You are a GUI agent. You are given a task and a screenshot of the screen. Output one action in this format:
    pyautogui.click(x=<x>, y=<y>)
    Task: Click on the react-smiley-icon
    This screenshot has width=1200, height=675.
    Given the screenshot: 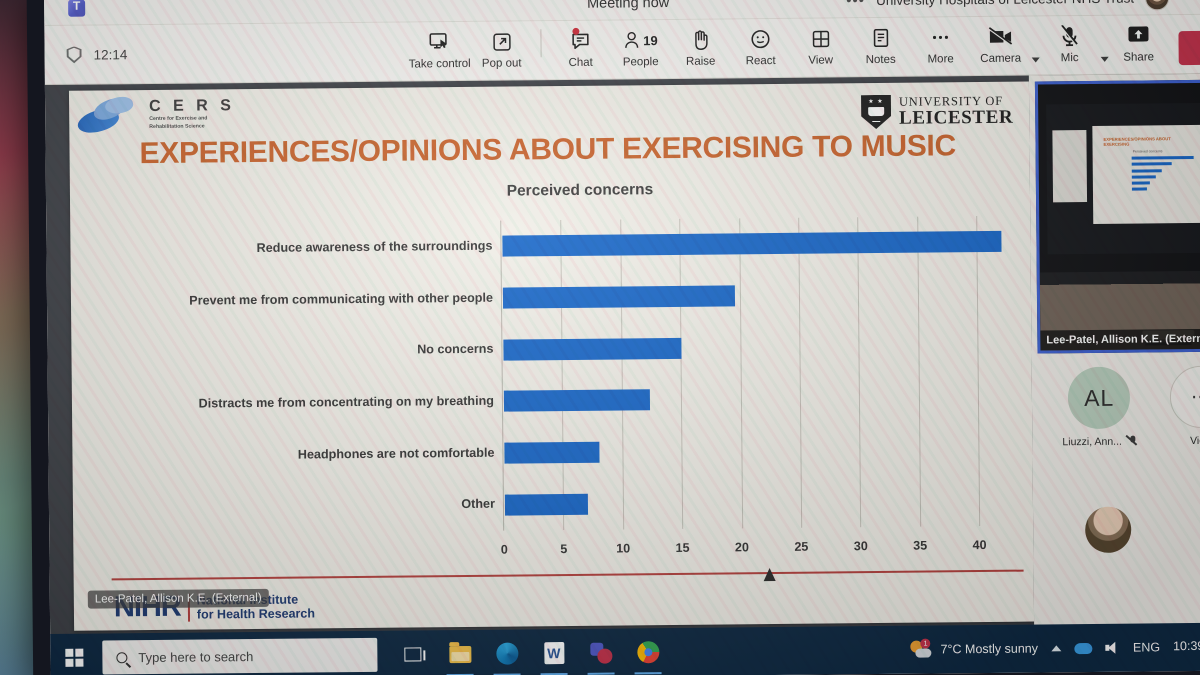 What is the action you would take?
    pyautogui.click(x=760, y=39)
    